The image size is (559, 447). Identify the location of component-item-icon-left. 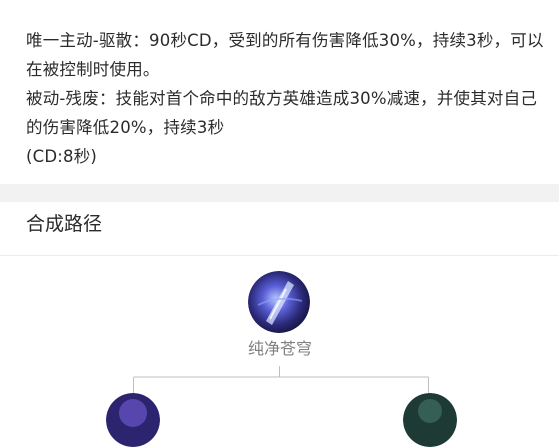
(133, 420).